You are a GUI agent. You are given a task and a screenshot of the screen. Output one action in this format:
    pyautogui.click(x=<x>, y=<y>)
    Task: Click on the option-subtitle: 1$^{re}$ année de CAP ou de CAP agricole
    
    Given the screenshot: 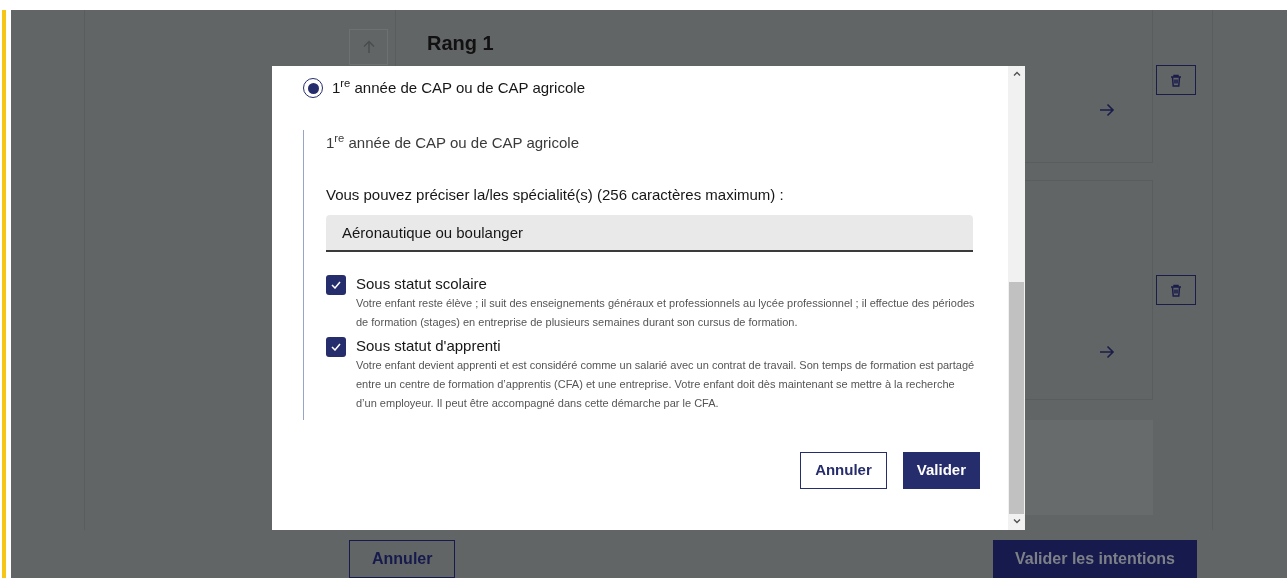 What is the action you would take?
    pyautogui.click(x=453, y=142)
    